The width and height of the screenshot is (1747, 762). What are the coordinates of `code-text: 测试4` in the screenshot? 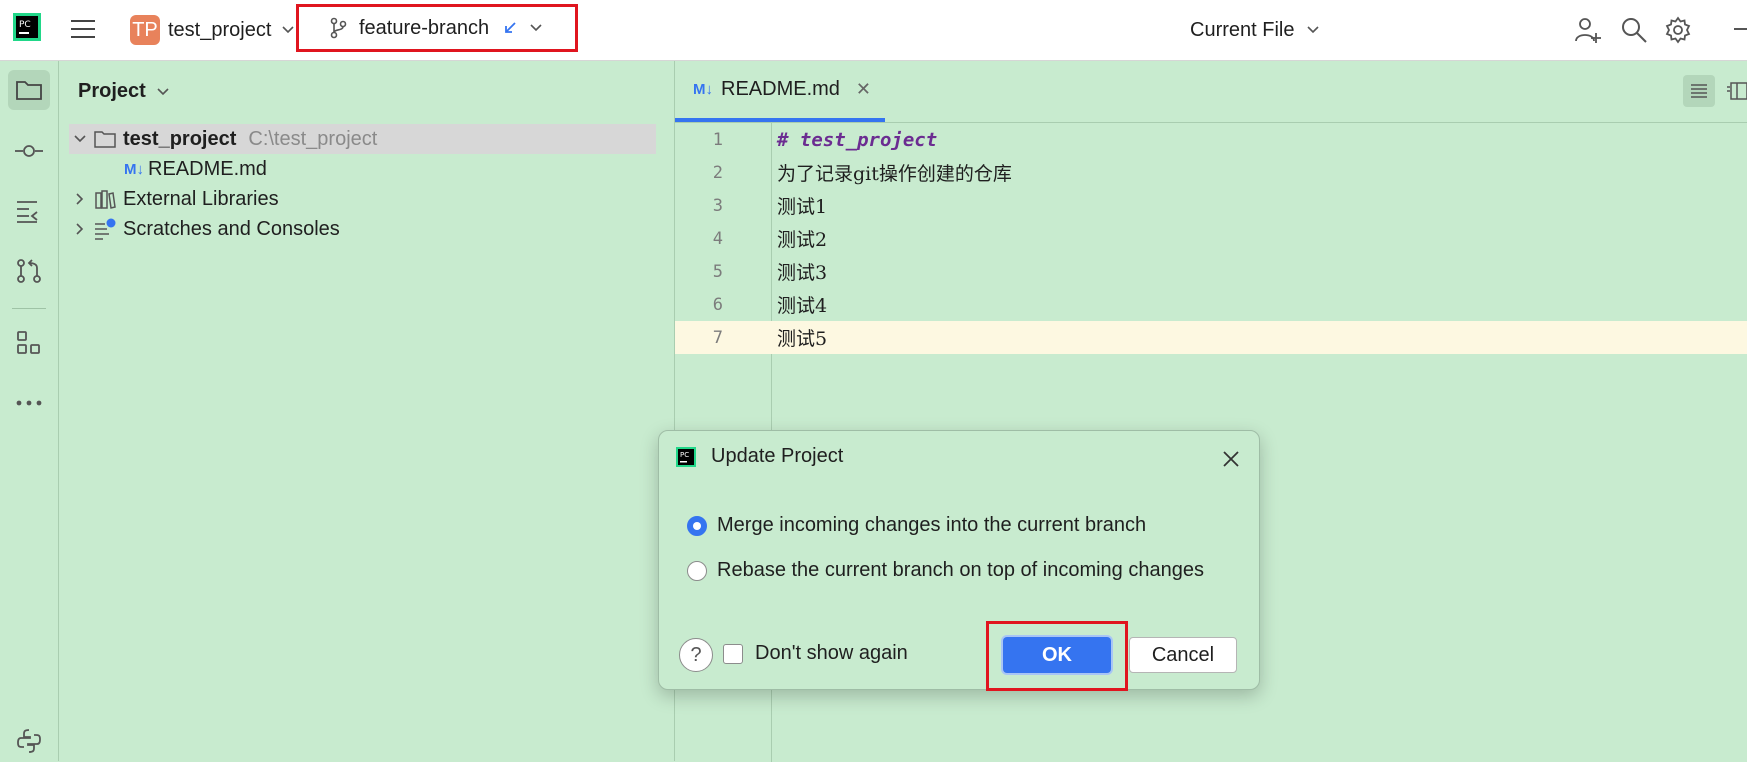 It's located at (802, 306).